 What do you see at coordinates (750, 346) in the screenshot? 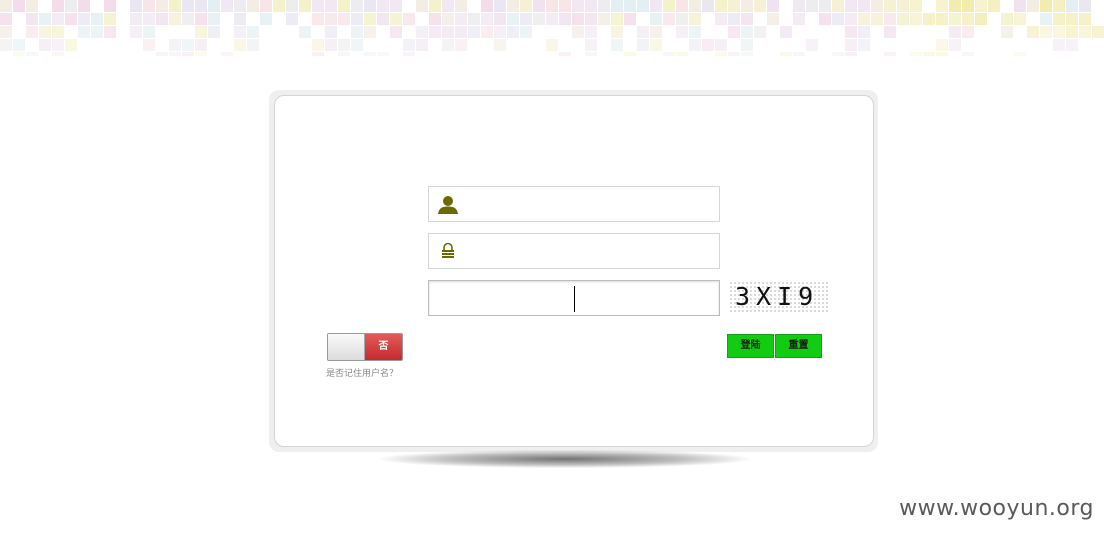
I see `login-button: 登陆` at bounding box center [750, 346].